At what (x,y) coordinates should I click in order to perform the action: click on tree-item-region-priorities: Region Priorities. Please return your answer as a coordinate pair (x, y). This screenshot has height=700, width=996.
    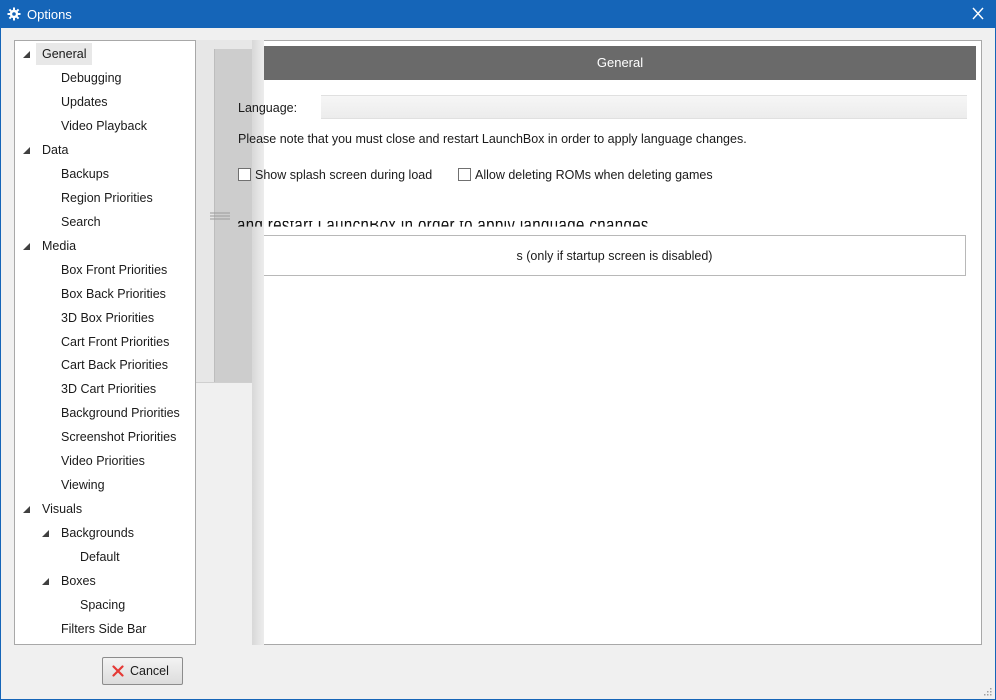
    Looking at the image, I should click on (105, 198).